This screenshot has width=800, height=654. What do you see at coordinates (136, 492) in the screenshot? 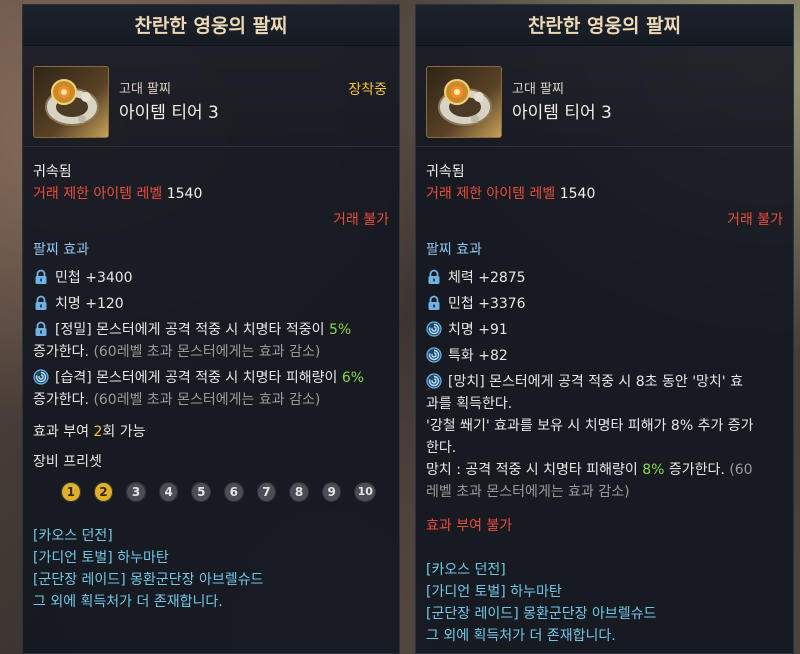
I see `preset-button-3: 3` at bounding box center [136, 492].